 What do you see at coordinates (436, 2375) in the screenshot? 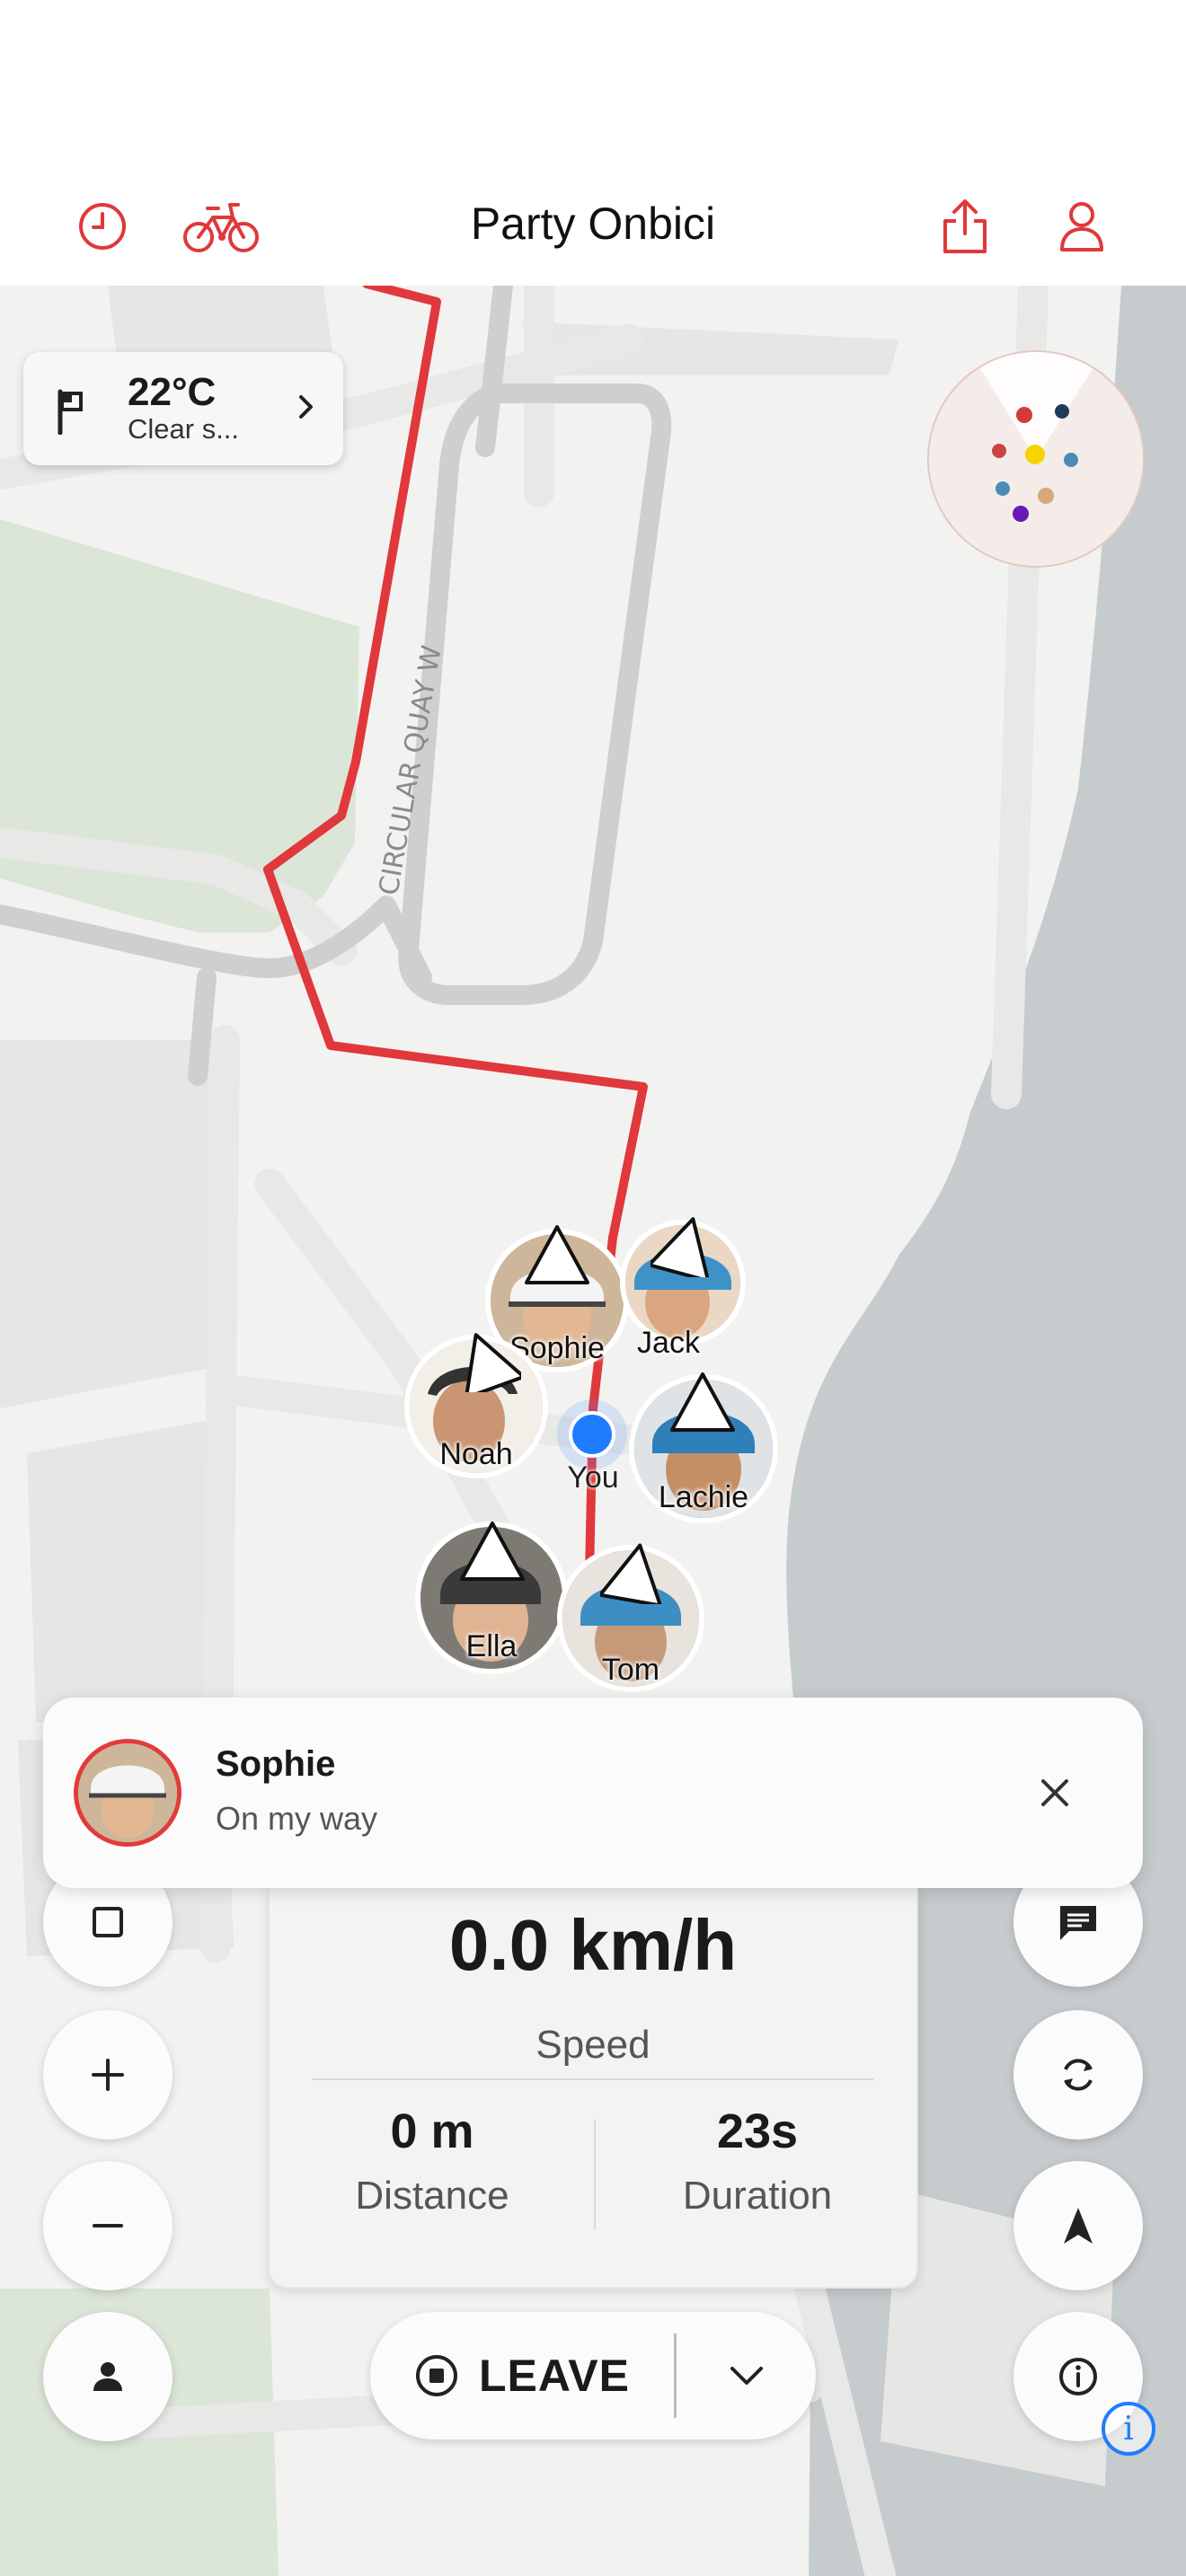
I see `stop-circle-icon` at bounding box center [436, 2375].